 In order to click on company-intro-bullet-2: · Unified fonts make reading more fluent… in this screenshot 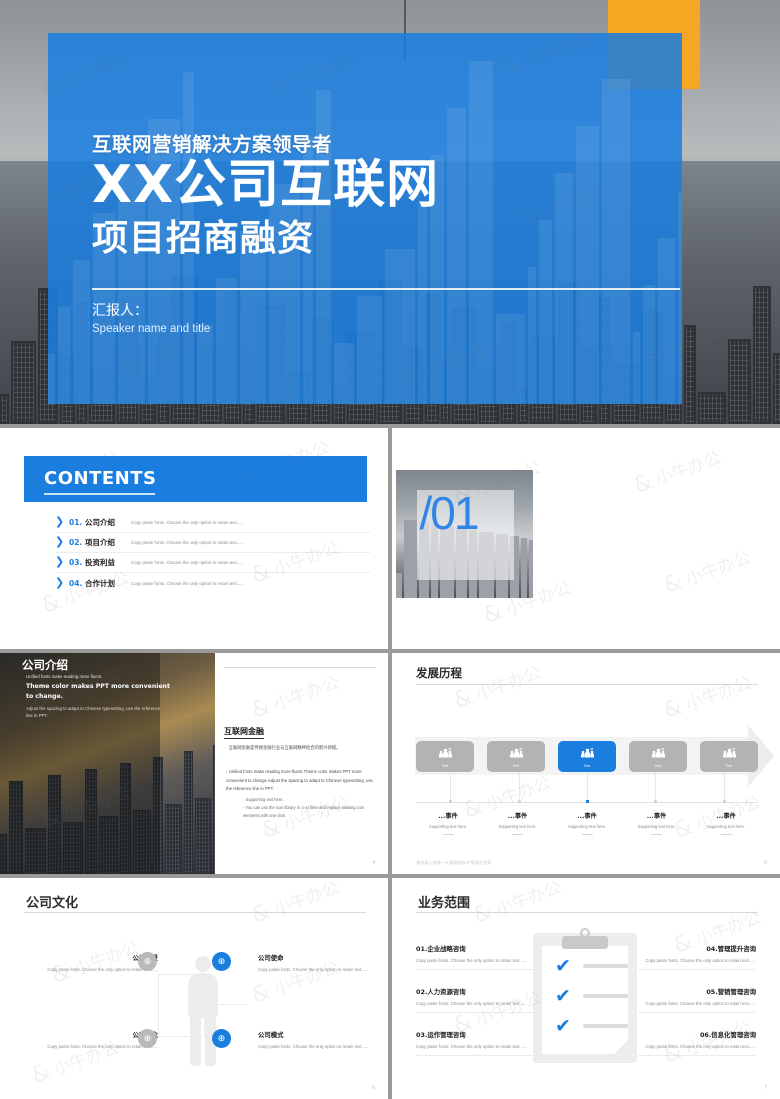, I will do `click(299, 780)`.